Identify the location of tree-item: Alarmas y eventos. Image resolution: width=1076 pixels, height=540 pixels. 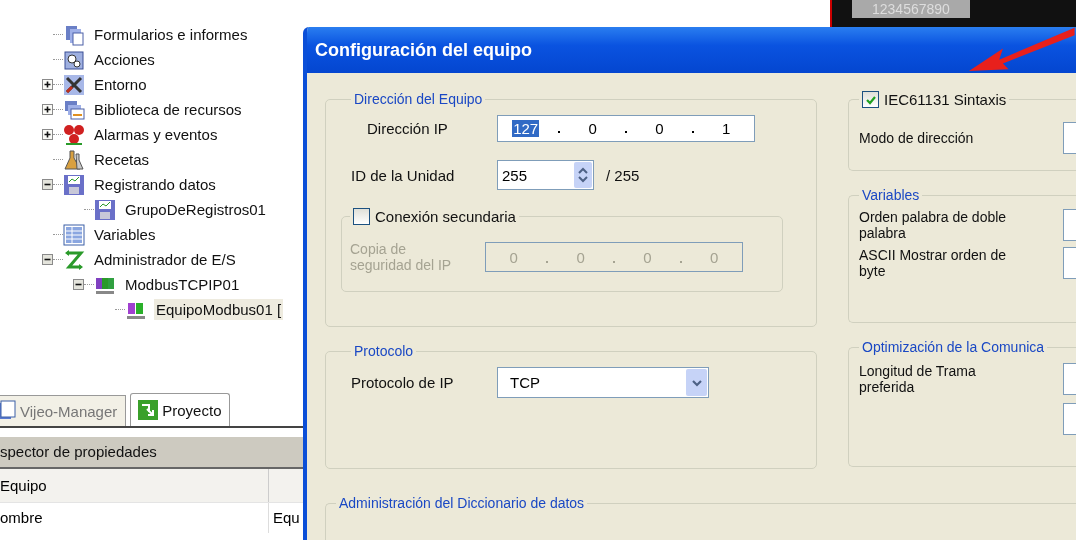
(156, 134).